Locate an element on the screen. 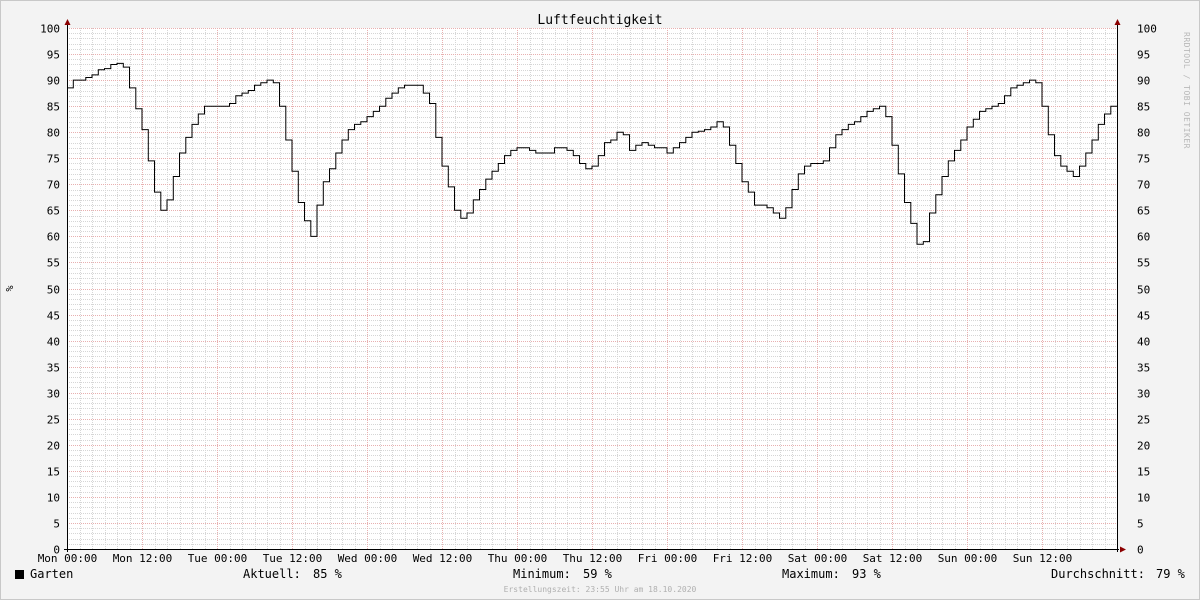 This screenshot has height=600, width=1200. y-tick-label-left: 85 is located at coordinates (53, 107).